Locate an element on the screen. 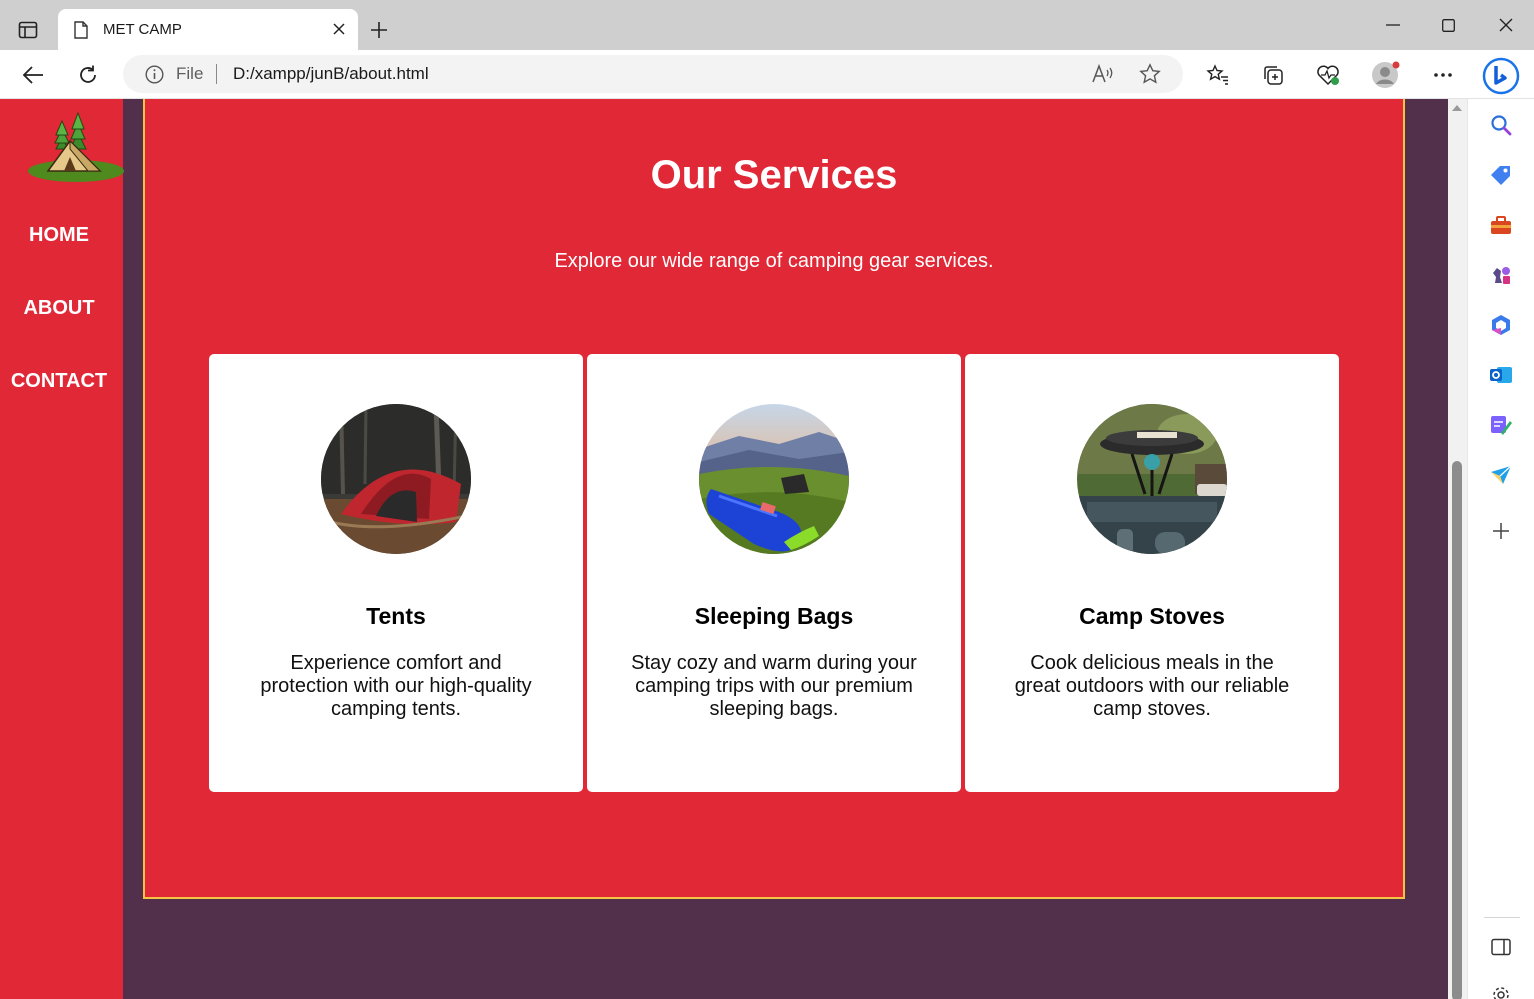  new-tab-icon is located at coordinates (379, 30).